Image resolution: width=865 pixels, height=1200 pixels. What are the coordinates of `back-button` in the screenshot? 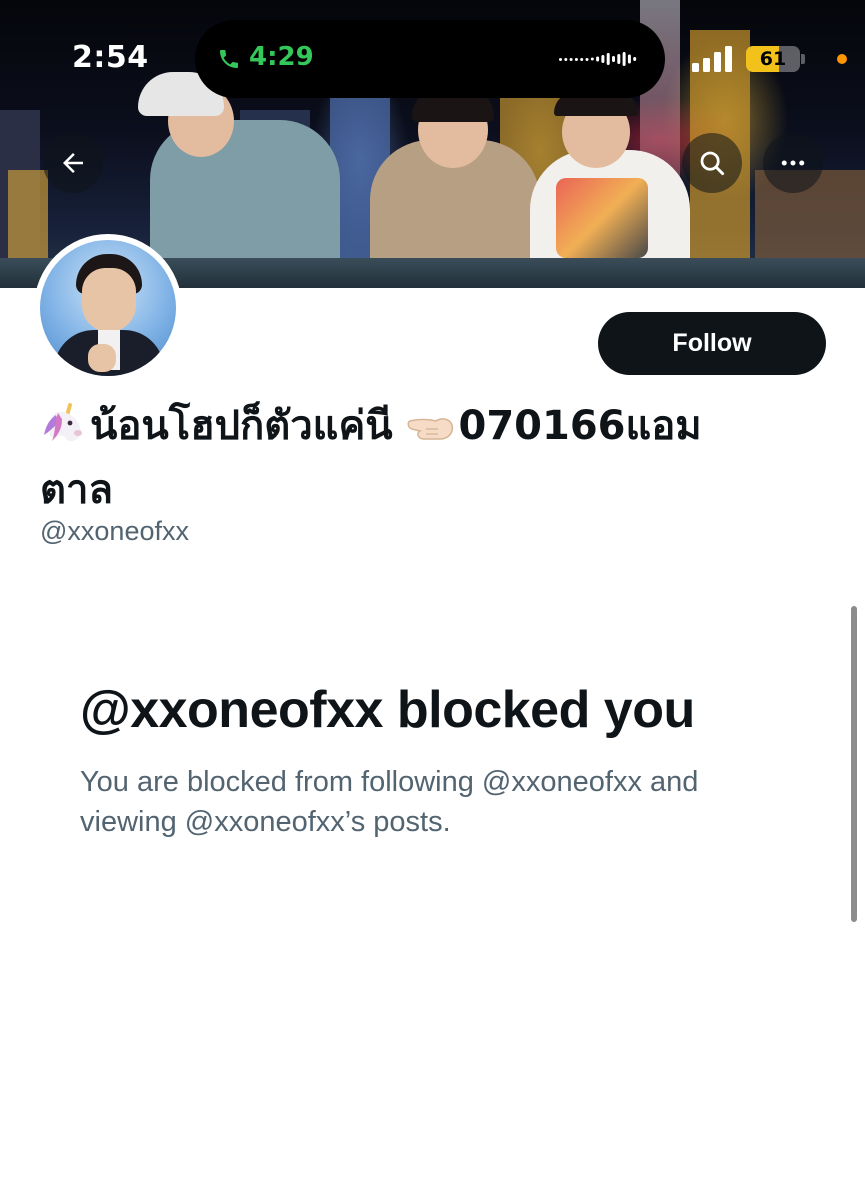 It's located at (73, 163).